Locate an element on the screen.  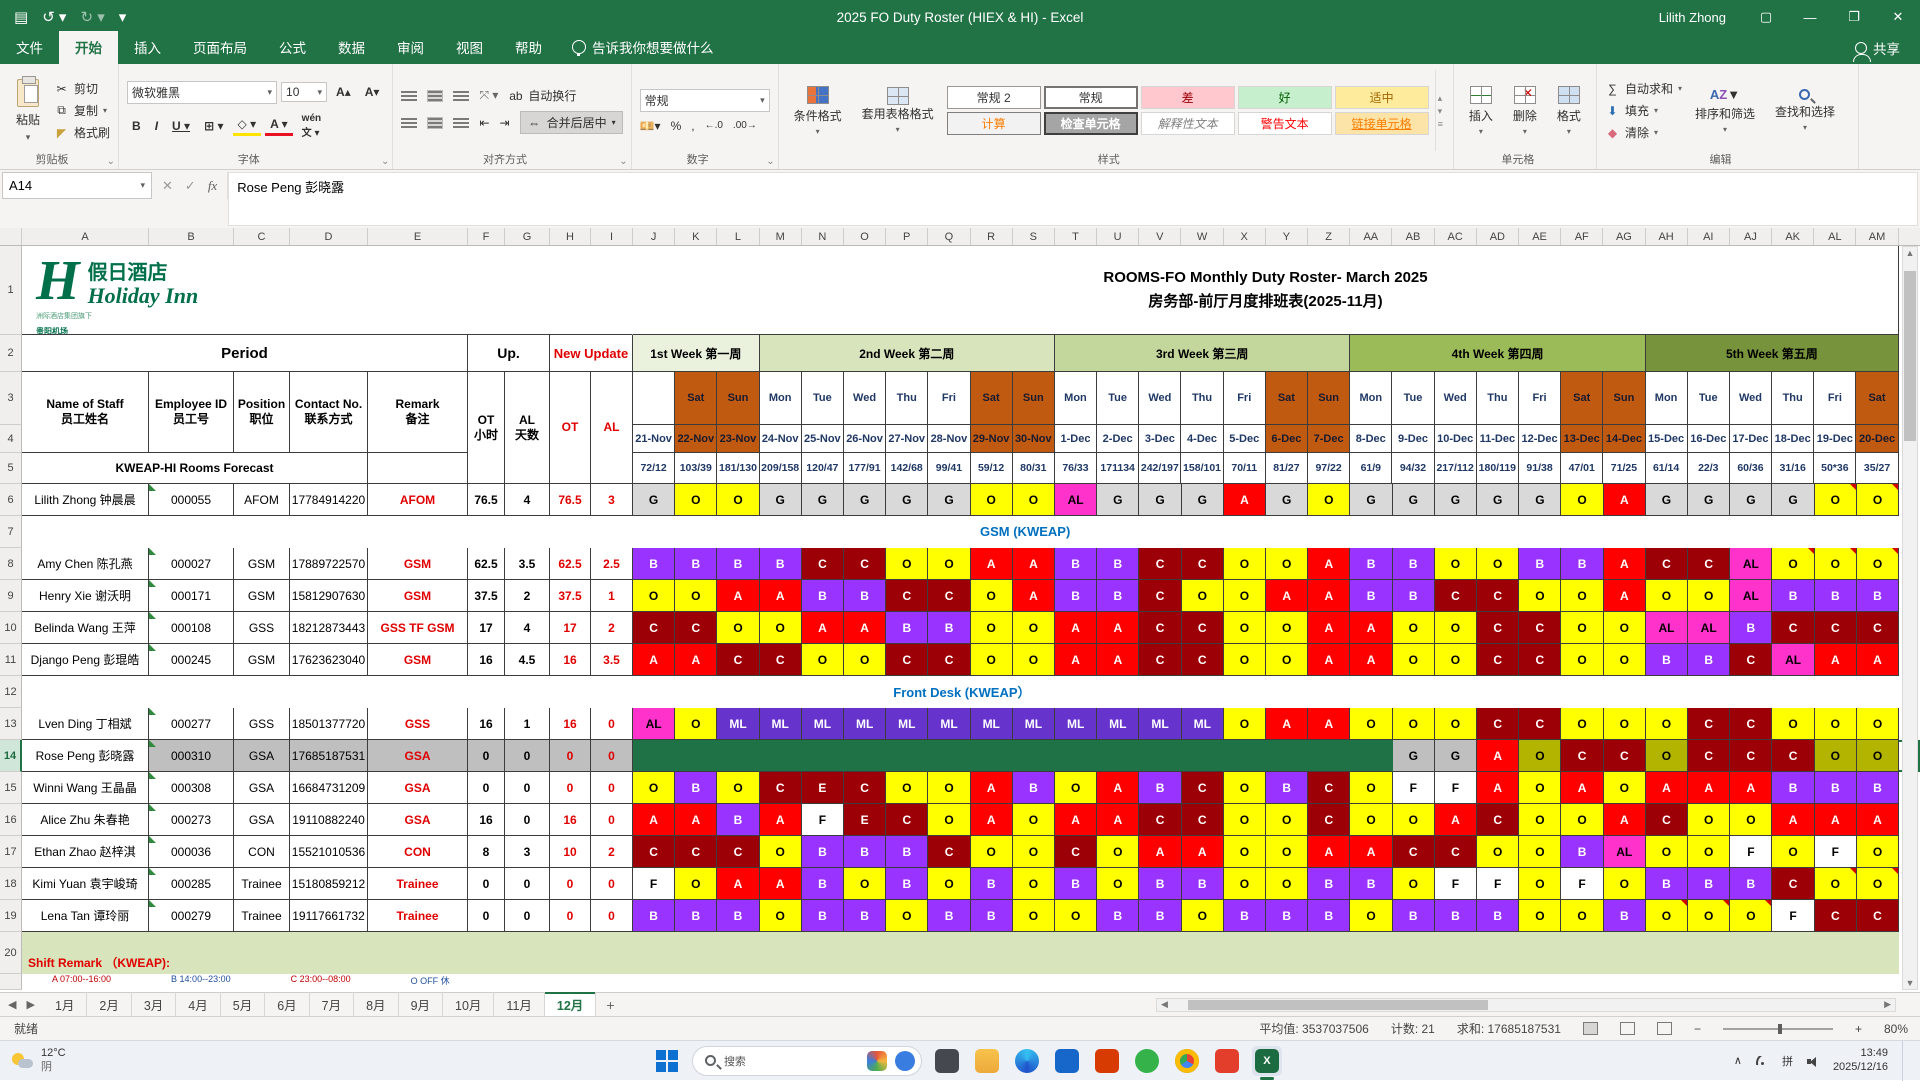
vertical-scroll-thumb is located at coordinates (1910, 356).